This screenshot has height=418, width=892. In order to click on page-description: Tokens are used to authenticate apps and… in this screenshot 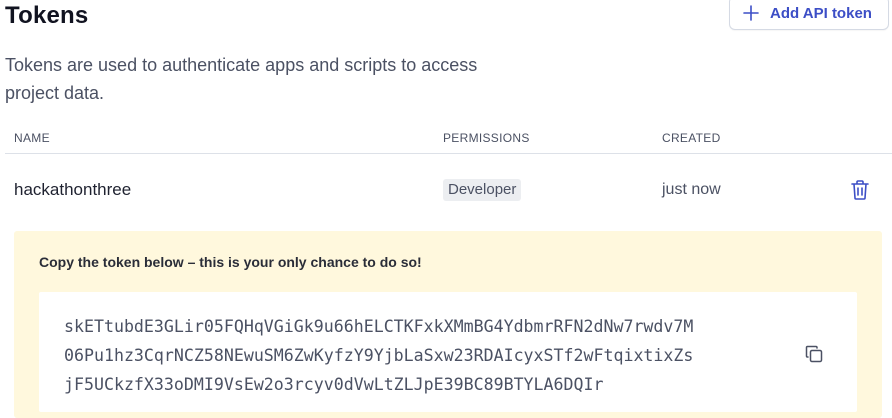, I will do `click(241, 79)`.